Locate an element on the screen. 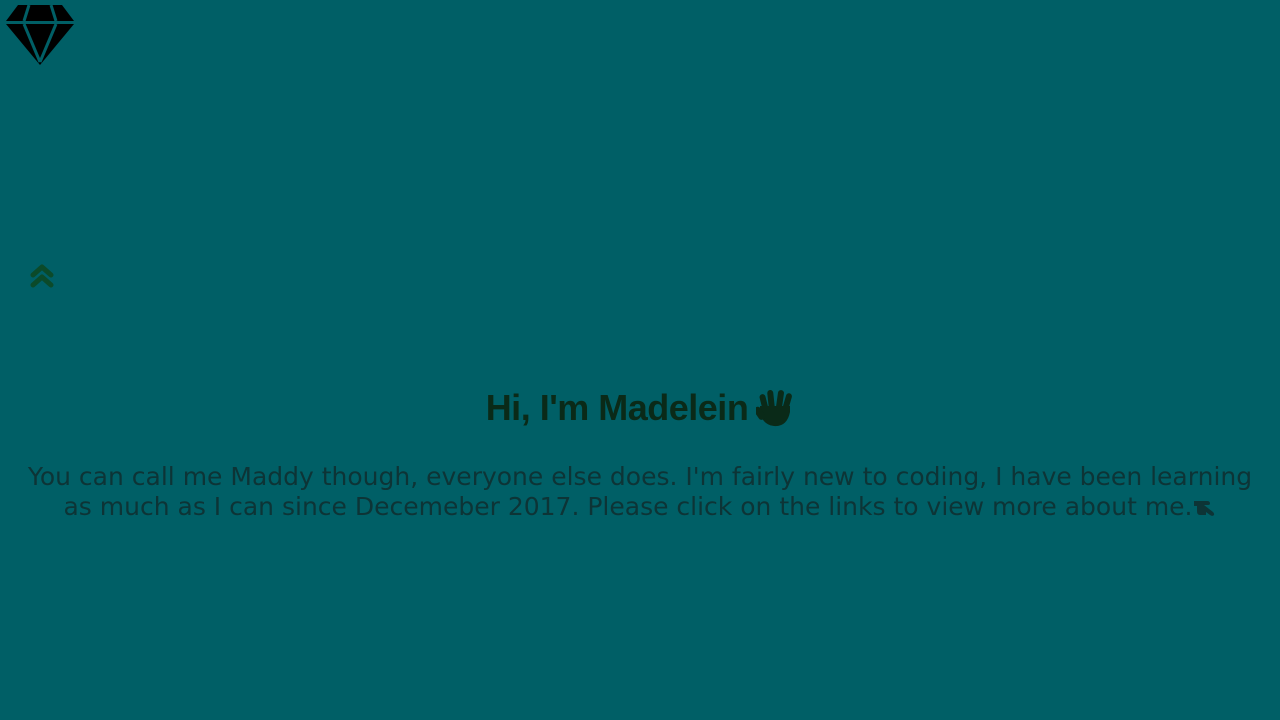 This screenshot has height=720, width=1280. hero-title: Hi, I'm Madelein is located at coordinates (640, 408).